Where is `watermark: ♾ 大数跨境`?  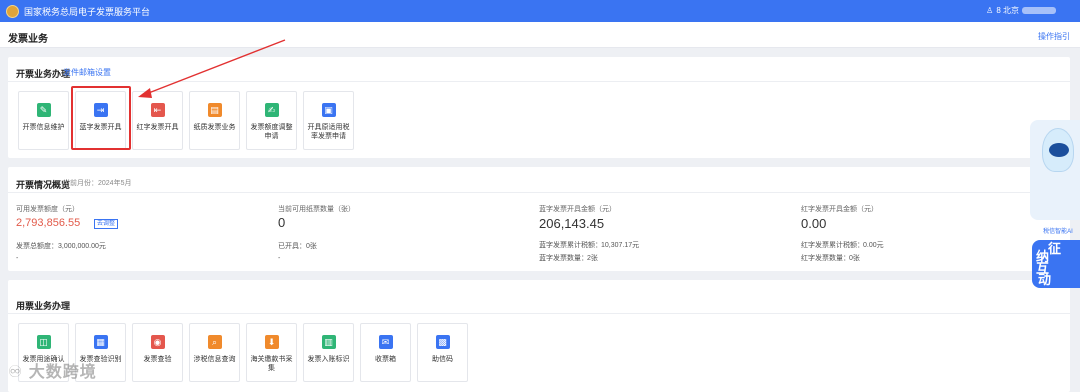
watermark: ♾ 大数跨境 is located at coordinates (52, 370).